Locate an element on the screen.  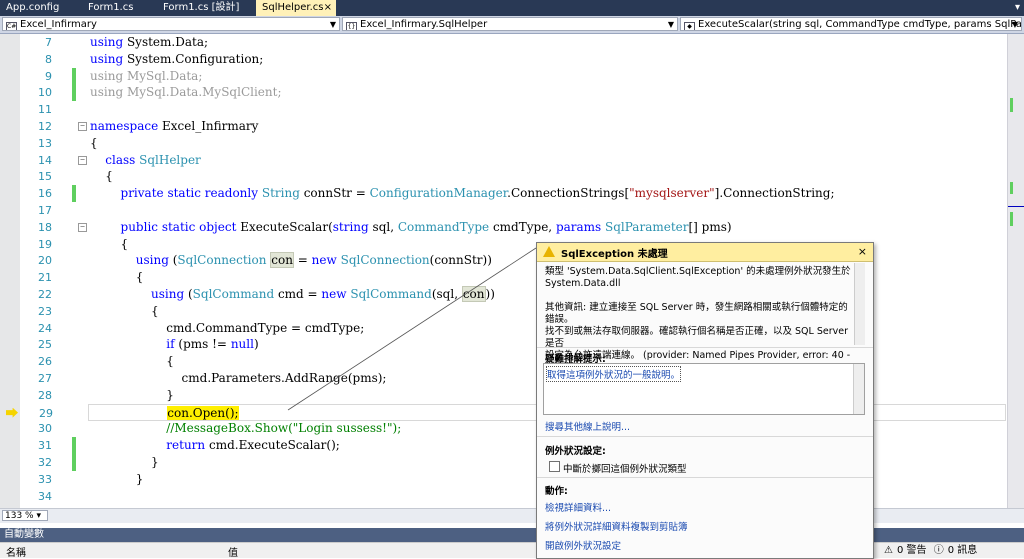
settings-title: 例外狀況設定: is located at coordinates (575, 451).